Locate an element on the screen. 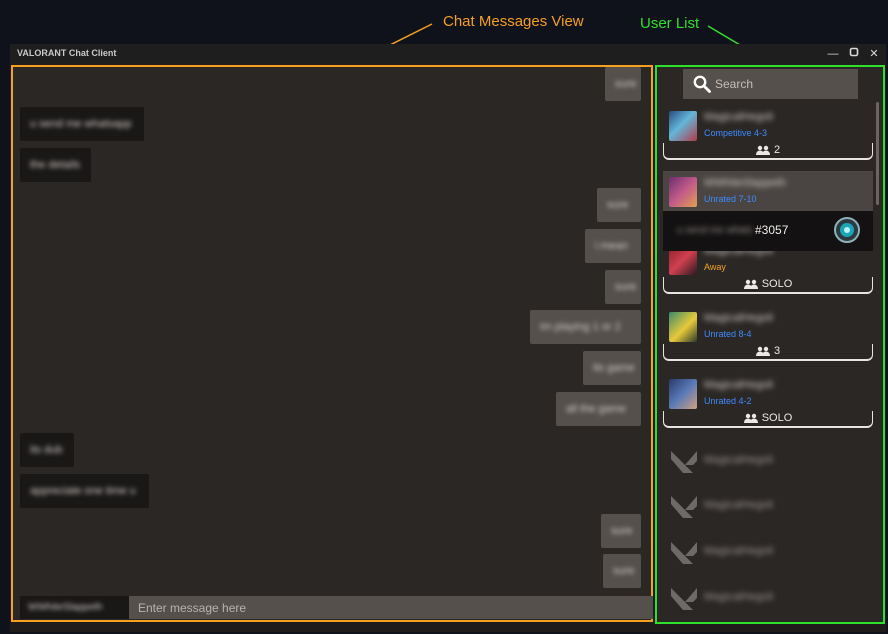  hover-card-name: u send me whats is located at coordinates (715, 230).